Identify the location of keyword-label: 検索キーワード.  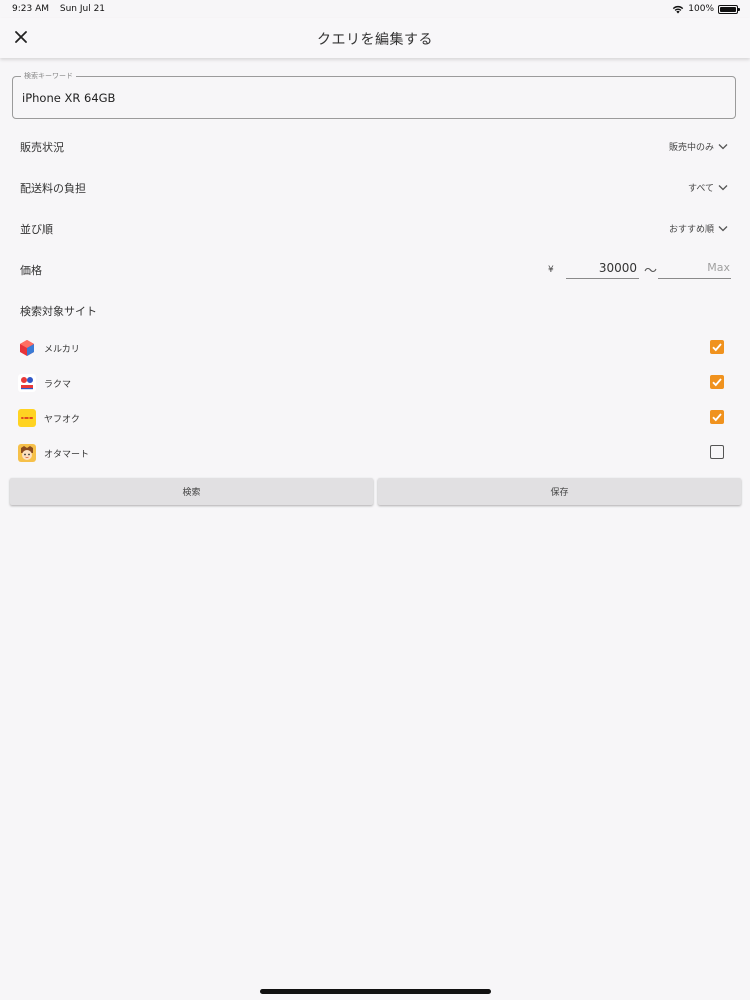
(48, 76).